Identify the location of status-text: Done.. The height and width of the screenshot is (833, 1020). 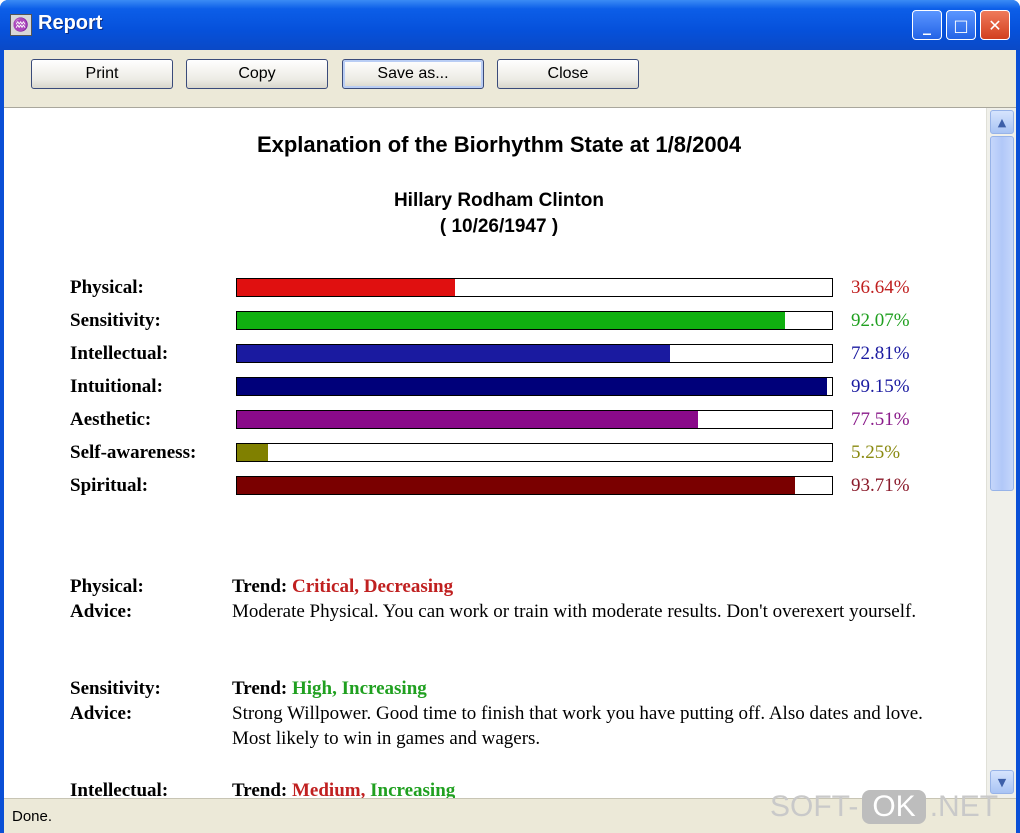
(32, 816).